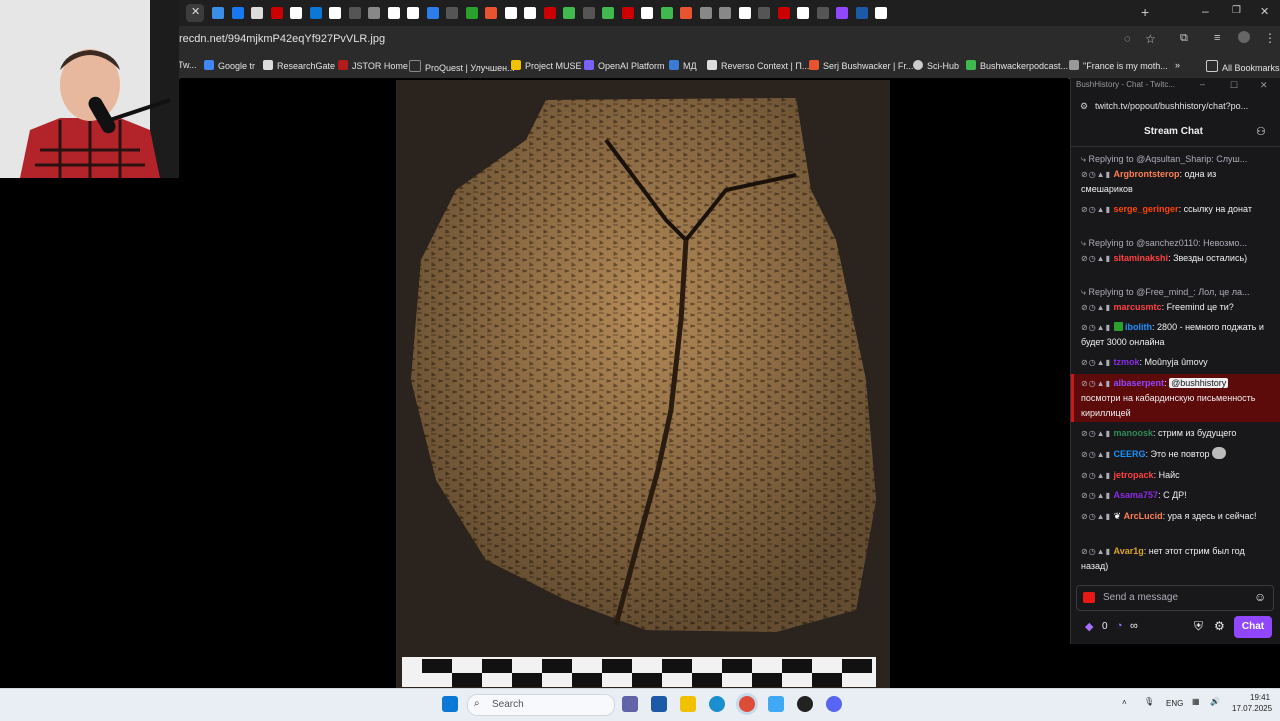  I want to click on store-icon, so click(659, 704).